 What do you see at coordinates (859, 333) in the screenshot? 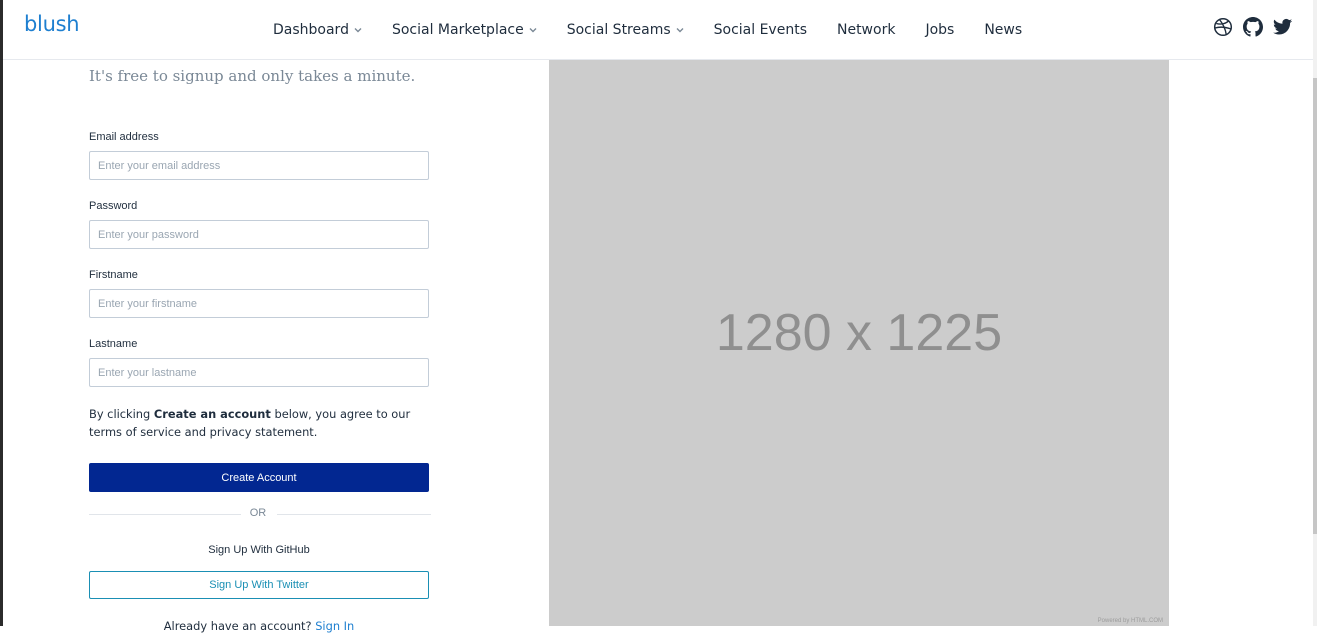
I see `placeholder-dimensions: 1280 x 1225` at bounding box center [859, 333].